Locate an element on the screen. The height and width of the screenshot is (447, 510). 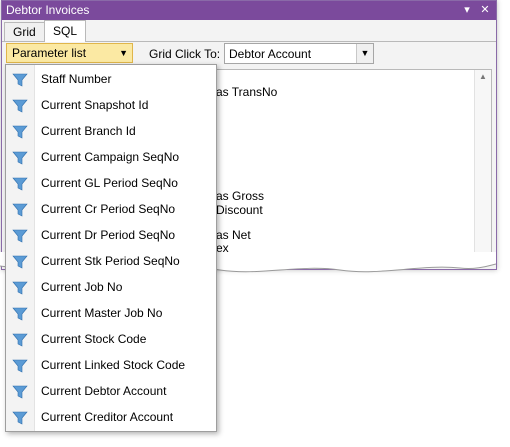
menu-item-label: Current Dr Period SeqNo is located at coordinates (108, 235).